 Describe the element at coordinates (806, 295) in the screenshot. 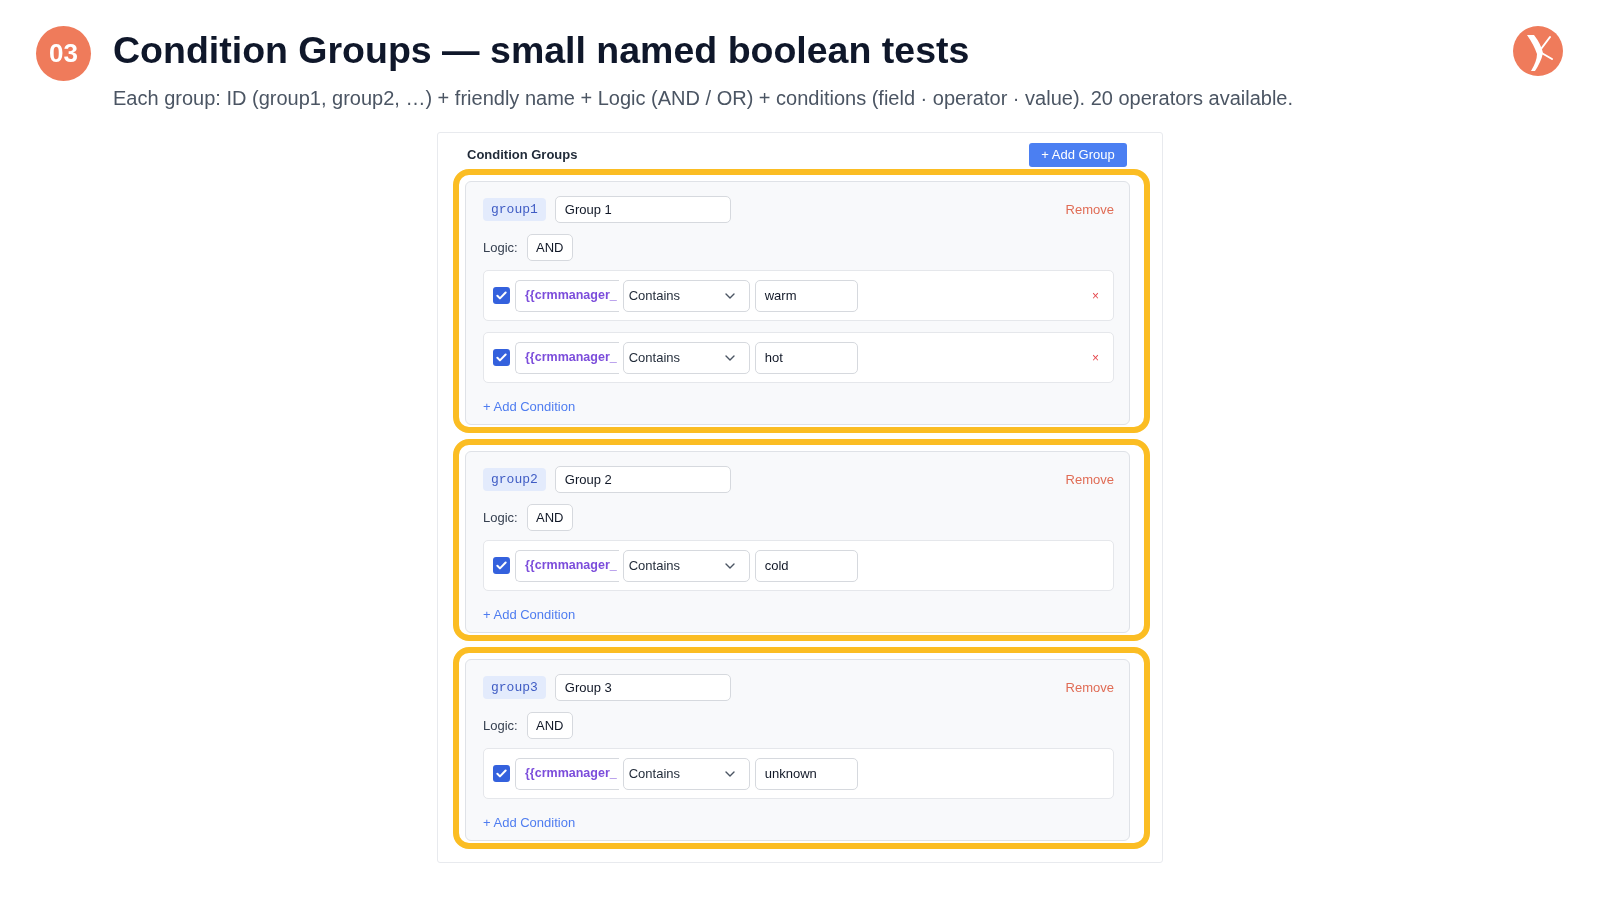

I see `value-input: warm` at that location.